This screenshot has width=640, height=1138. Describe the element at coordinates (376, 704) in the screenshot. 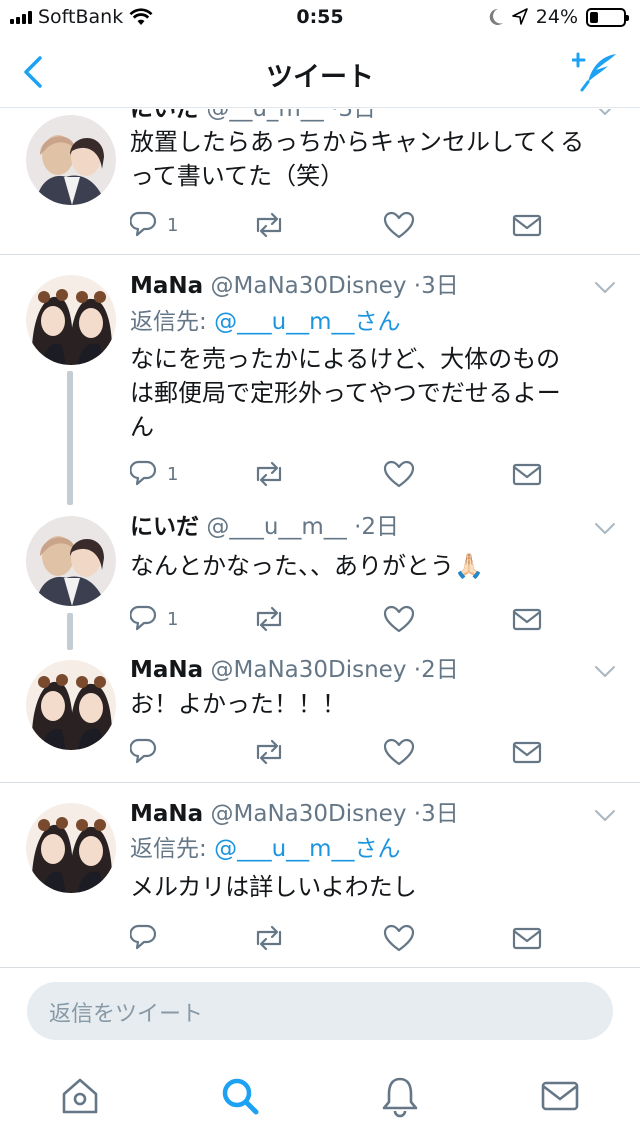

I see `tweet-text: お！よかった！！！` at that location.